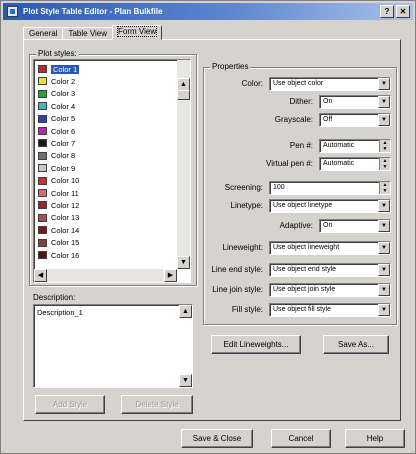 Image resolution: width=416 pixels, height=454 pixels. What do you see at coordinates (289, 163) in the screenshot?
I see `virtual-pen-label: Virtual pen #:` at bounding box center [289, 163].